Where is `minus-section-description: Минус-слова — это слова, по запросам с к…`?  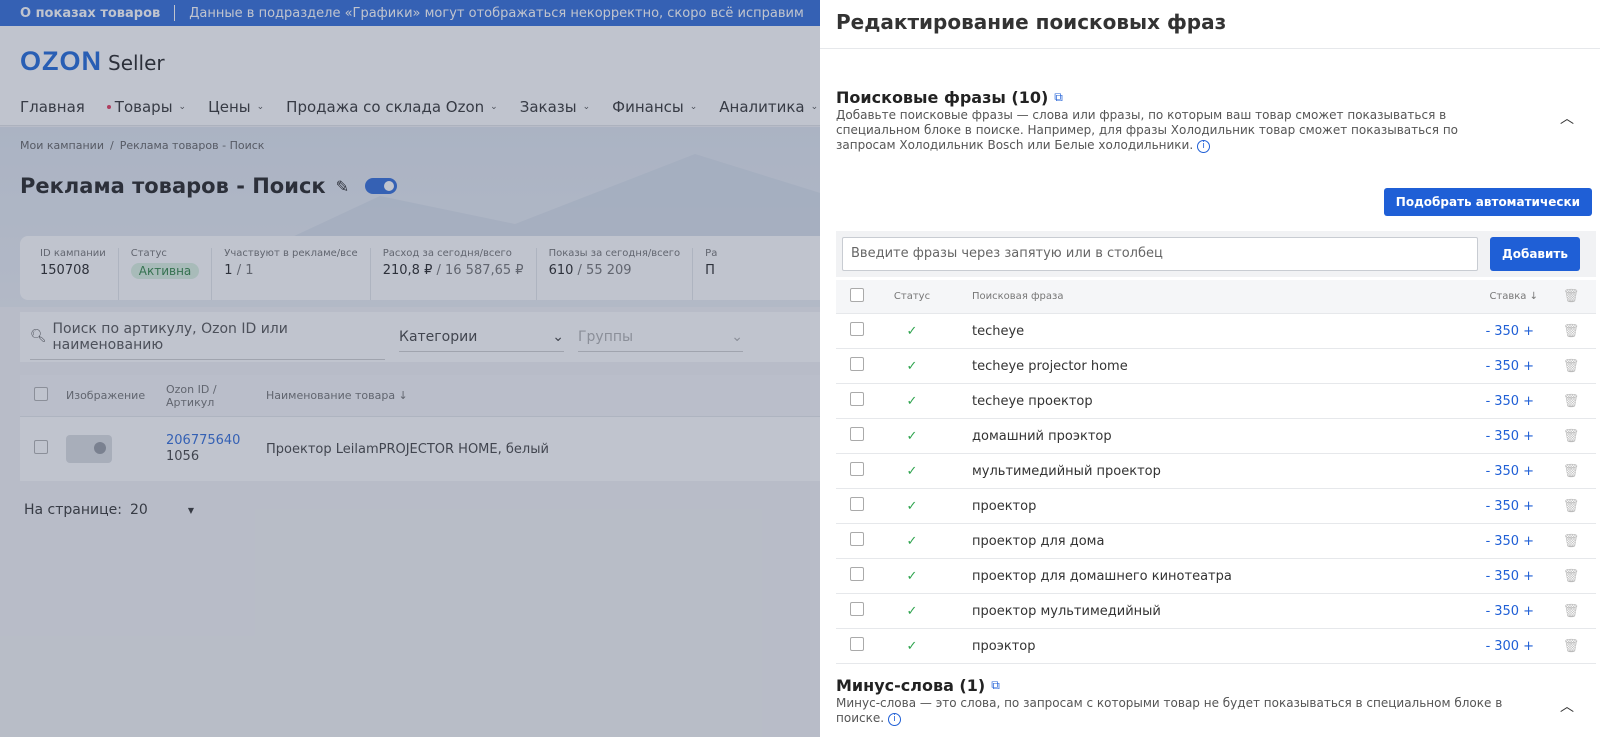
minus-section-description: Минус-слова — это слова, по запросам с к… is located at coordinates (1176, 711).